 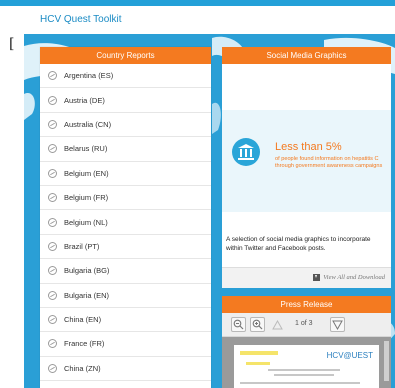 I want to click on country-label: Argentina (ES), so click(x=89, y=76).